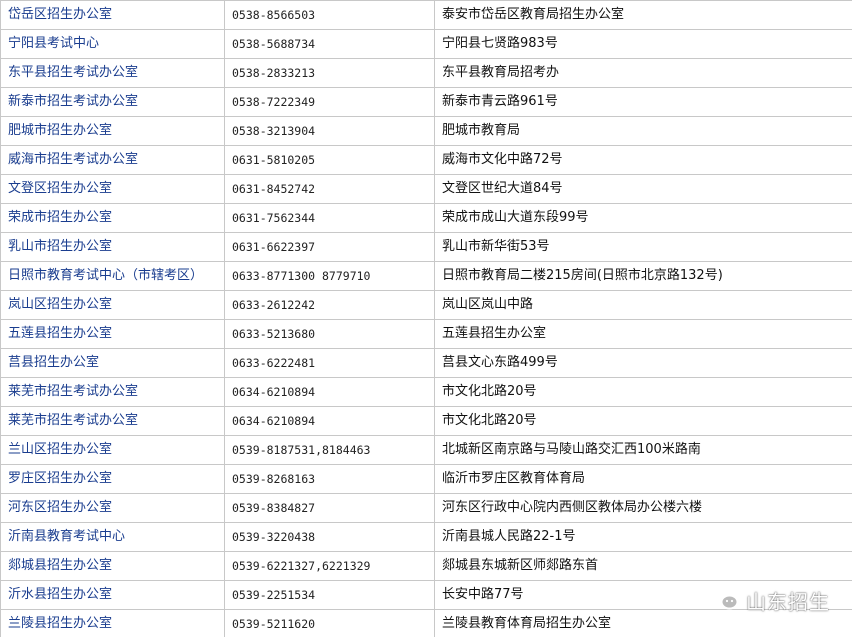 The width and height of the screenshot is (852, 637). Describe the element at coordinates (329, 276) in the screenshot. I see `phone-cell: 0633-8771300 8779710` at that location.